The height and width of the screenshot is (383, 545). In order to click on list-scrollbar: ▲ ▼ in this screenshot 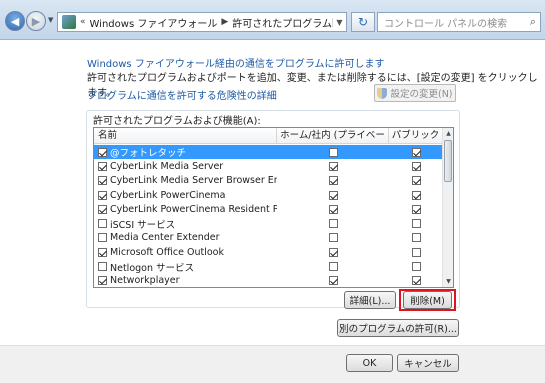, I will do `click(447, 207)`.